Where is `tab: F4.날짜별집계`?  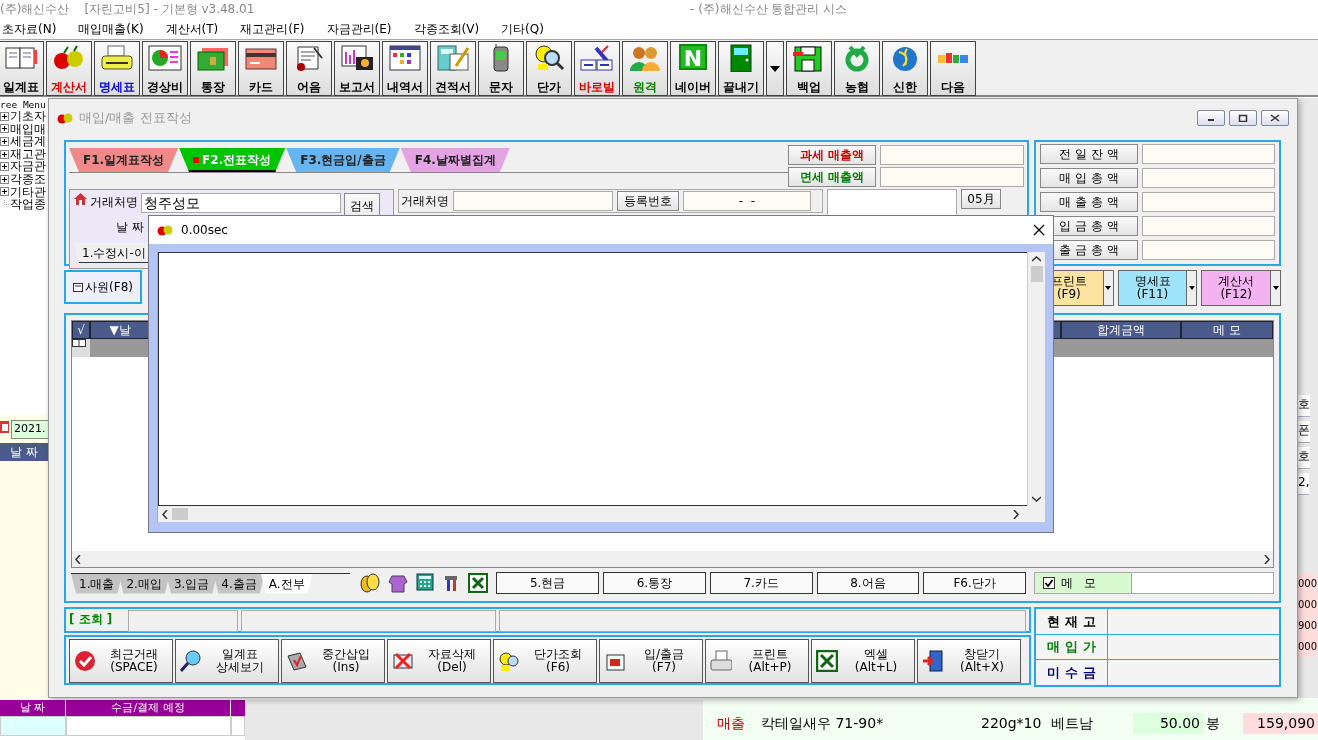
tab: F4.날짜별집계 is located at coordinates (455, 160).